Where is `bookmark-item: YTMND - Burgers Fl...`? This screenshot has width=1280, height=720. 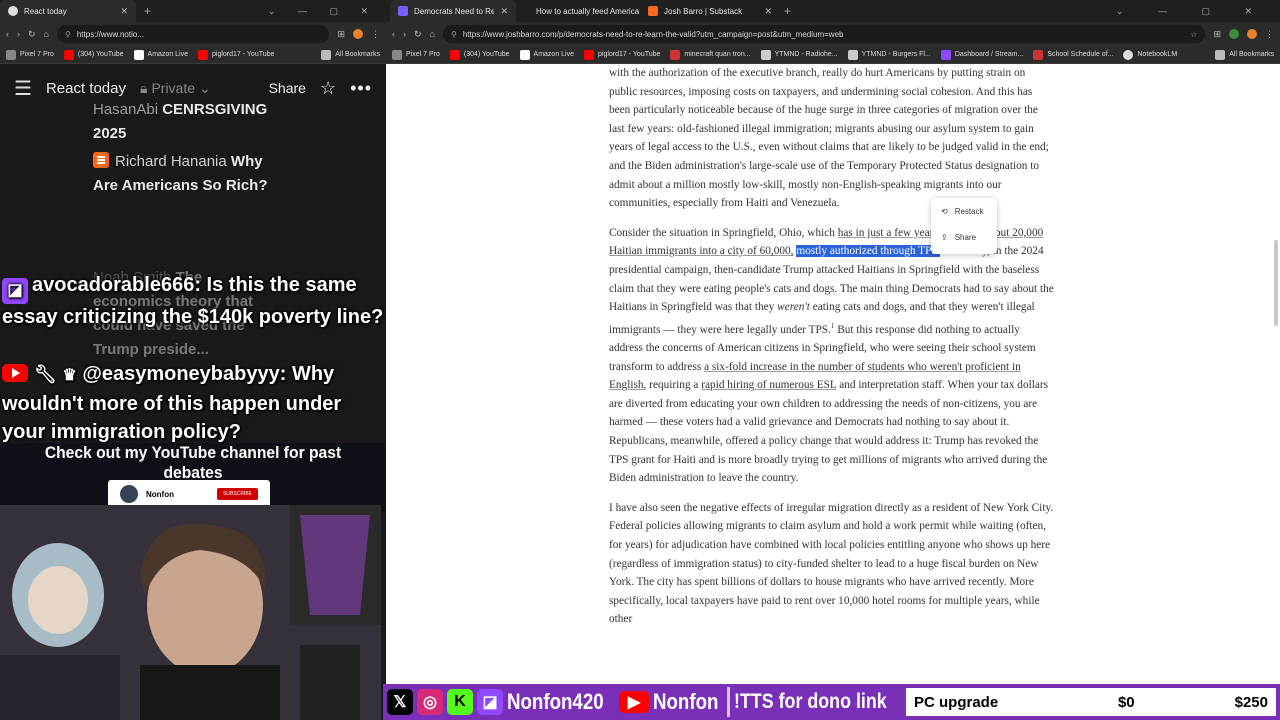
bookmark-item: YTMND - Burgers Fl... is located at coordinates (889, 54).